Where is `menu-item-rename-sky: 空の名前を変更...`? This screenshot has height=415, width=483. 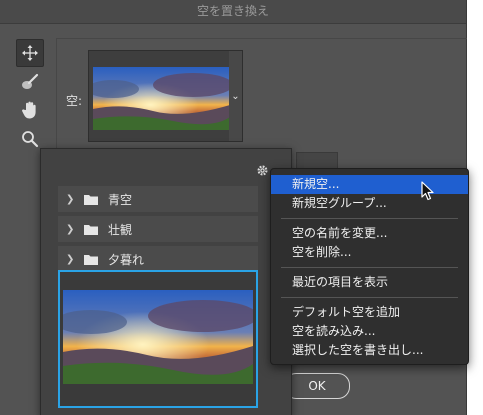 menu-item-rename-sky: 空の名前を変更... is located at coordinates (369, 233).